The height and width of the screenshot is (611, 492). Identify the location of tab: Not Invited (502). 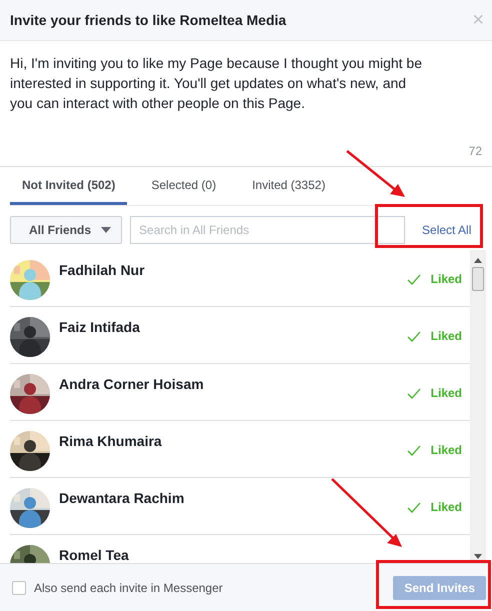
(69, 186).